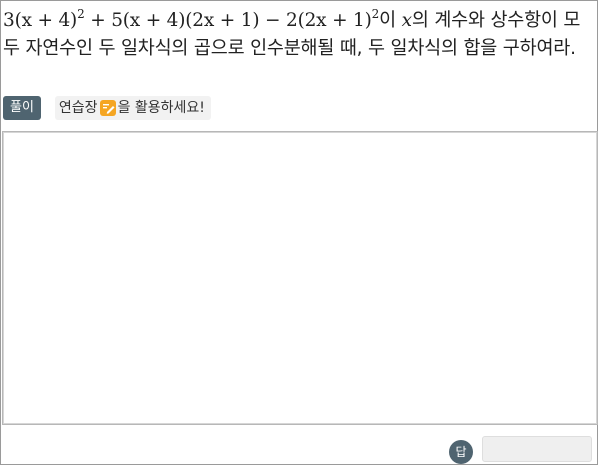 This screenshot has width=598, height=465. I want to click on toolbar: 풀이 연습장 을 활용하세요!, so click(107, 108).